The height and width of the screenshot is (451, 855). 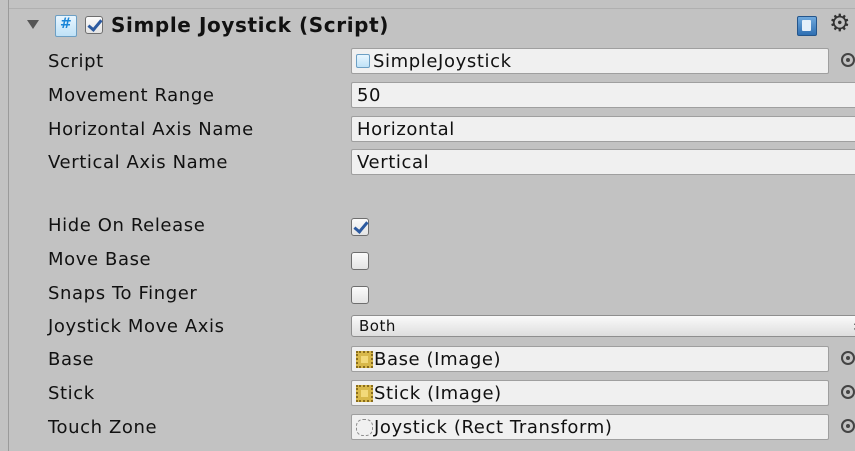 I want to click on horizontal-axis-name-label: Horizontal Axis Name, so click(x=151, y=129).